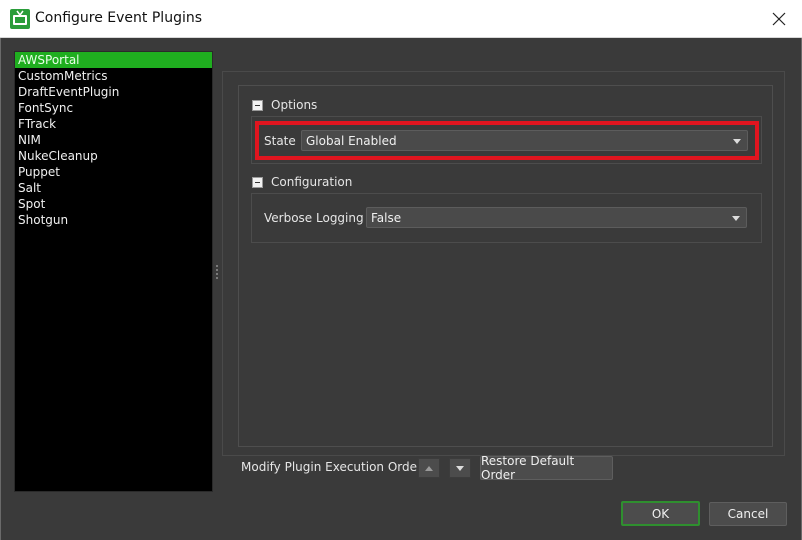 This screenshot has width=802, height=540. What do you see at coordinates (113, 108) in the screenshot?
I see `plugin-list-item: FontSync` at bounding box center [113, 108].